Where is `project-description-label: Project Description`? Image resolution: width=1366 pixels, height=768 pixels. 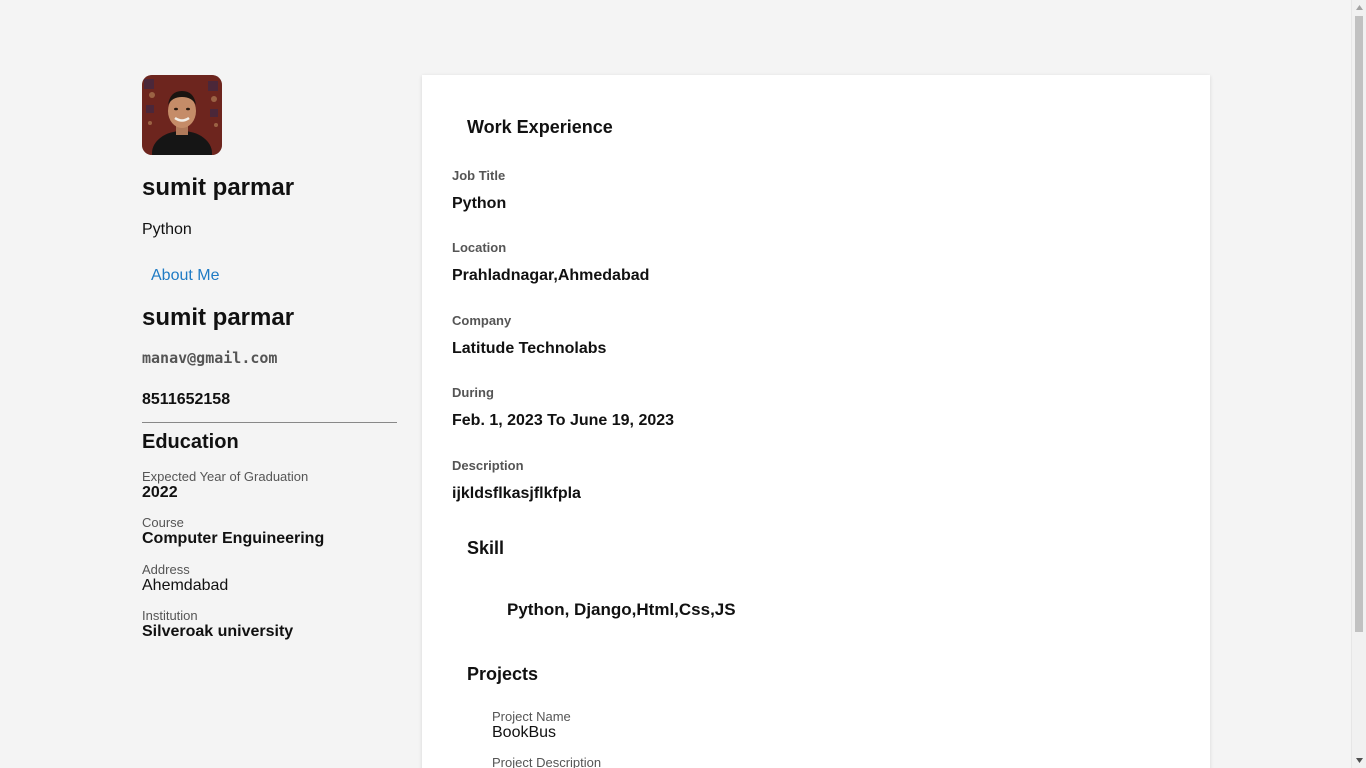 project-description-label: Project Description is located at coordinates (547, 761).